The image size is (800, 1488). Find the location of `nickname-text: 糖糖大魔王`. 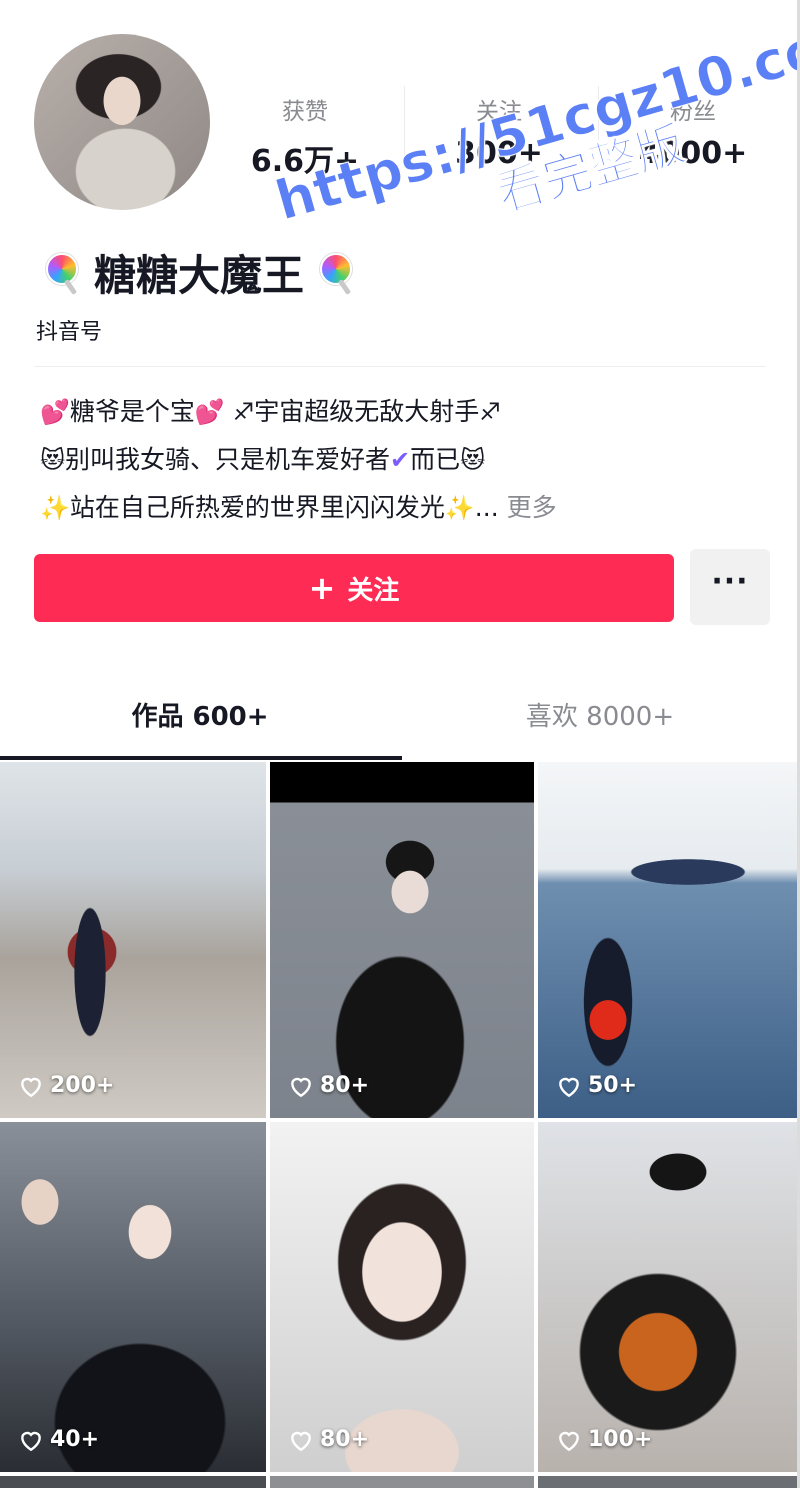

nickname-text: 糖糖大魔王 is located at coordinates (199, 275).